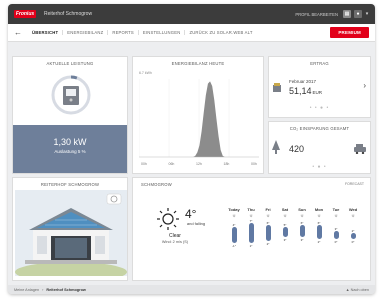  Describe the element at coordinates (234, 246) in the screenshot. I see `forecast-low: -1°` at that location.